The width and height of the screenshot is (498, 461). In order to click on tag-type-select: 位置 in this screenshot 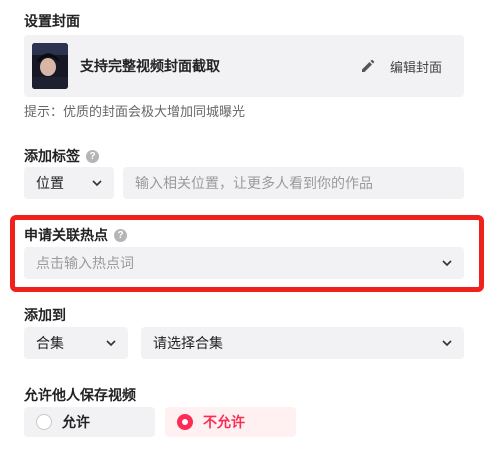, I will do `click(69, 183)`.